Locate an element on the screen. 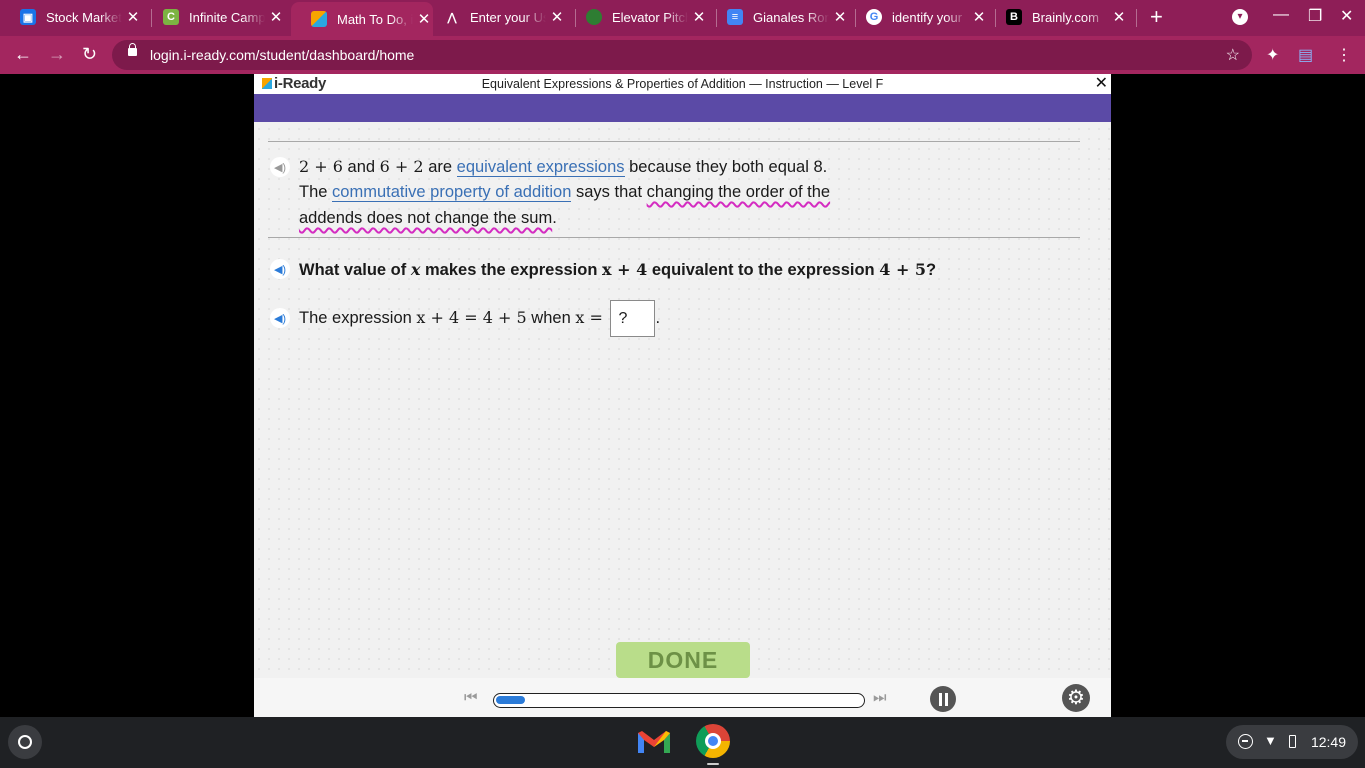 This screenshot has height=768, width=1365. tab-search-icon: ▾ is located at coordinates (1240, 17).